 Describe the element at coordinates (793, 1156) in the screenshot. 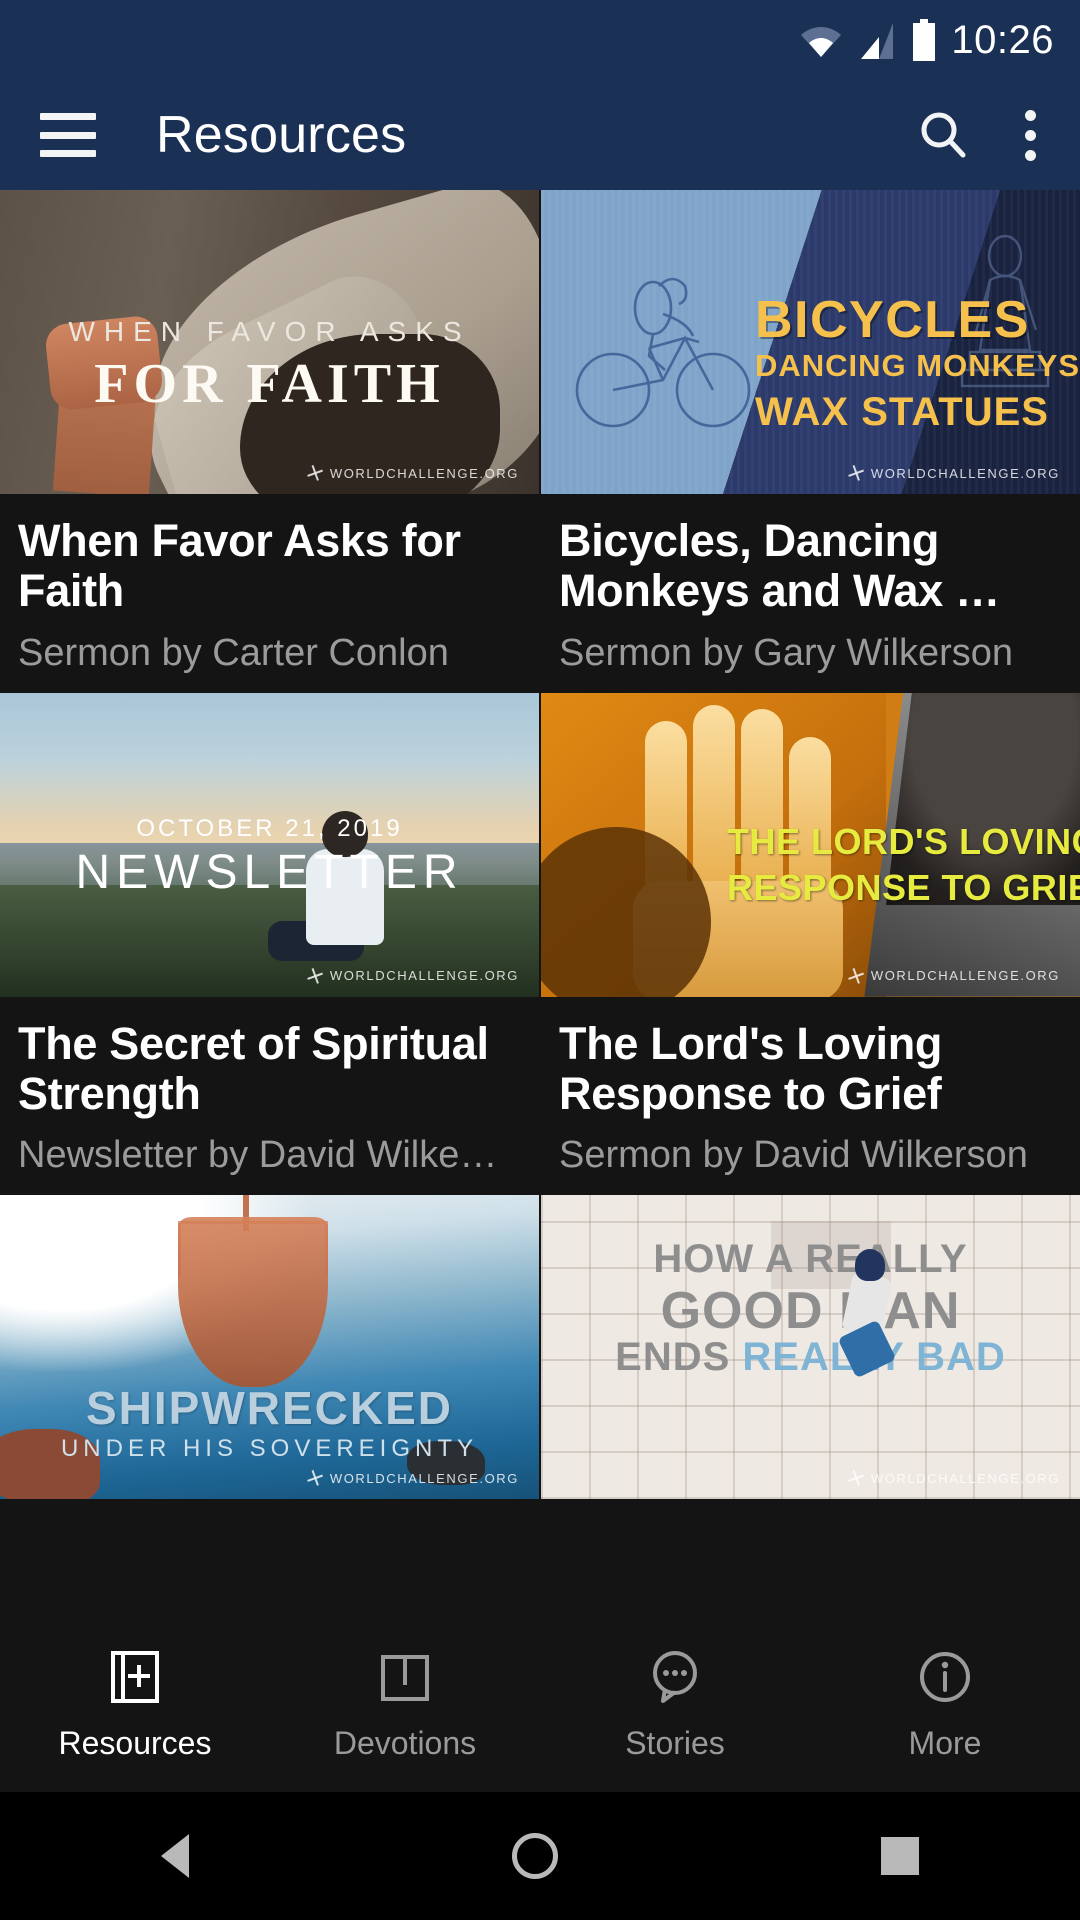

I see `card-byline: Sermon by David Wilkerson` at that location.